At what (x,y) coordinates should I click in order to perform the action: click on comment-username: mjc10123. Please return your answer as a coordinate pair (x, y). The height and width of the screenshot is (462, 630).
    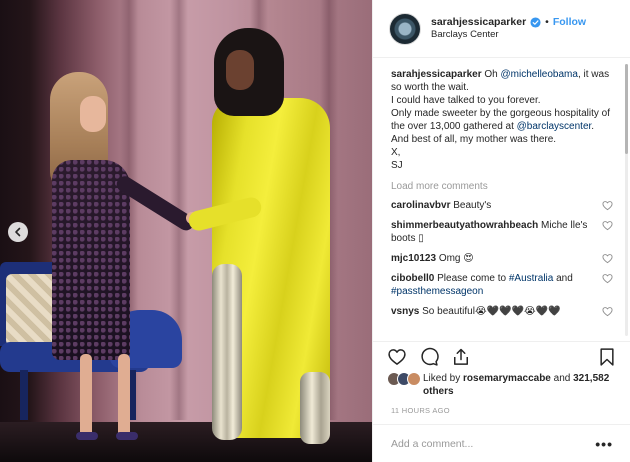
    Looking at the image, I should click on (413, 258).